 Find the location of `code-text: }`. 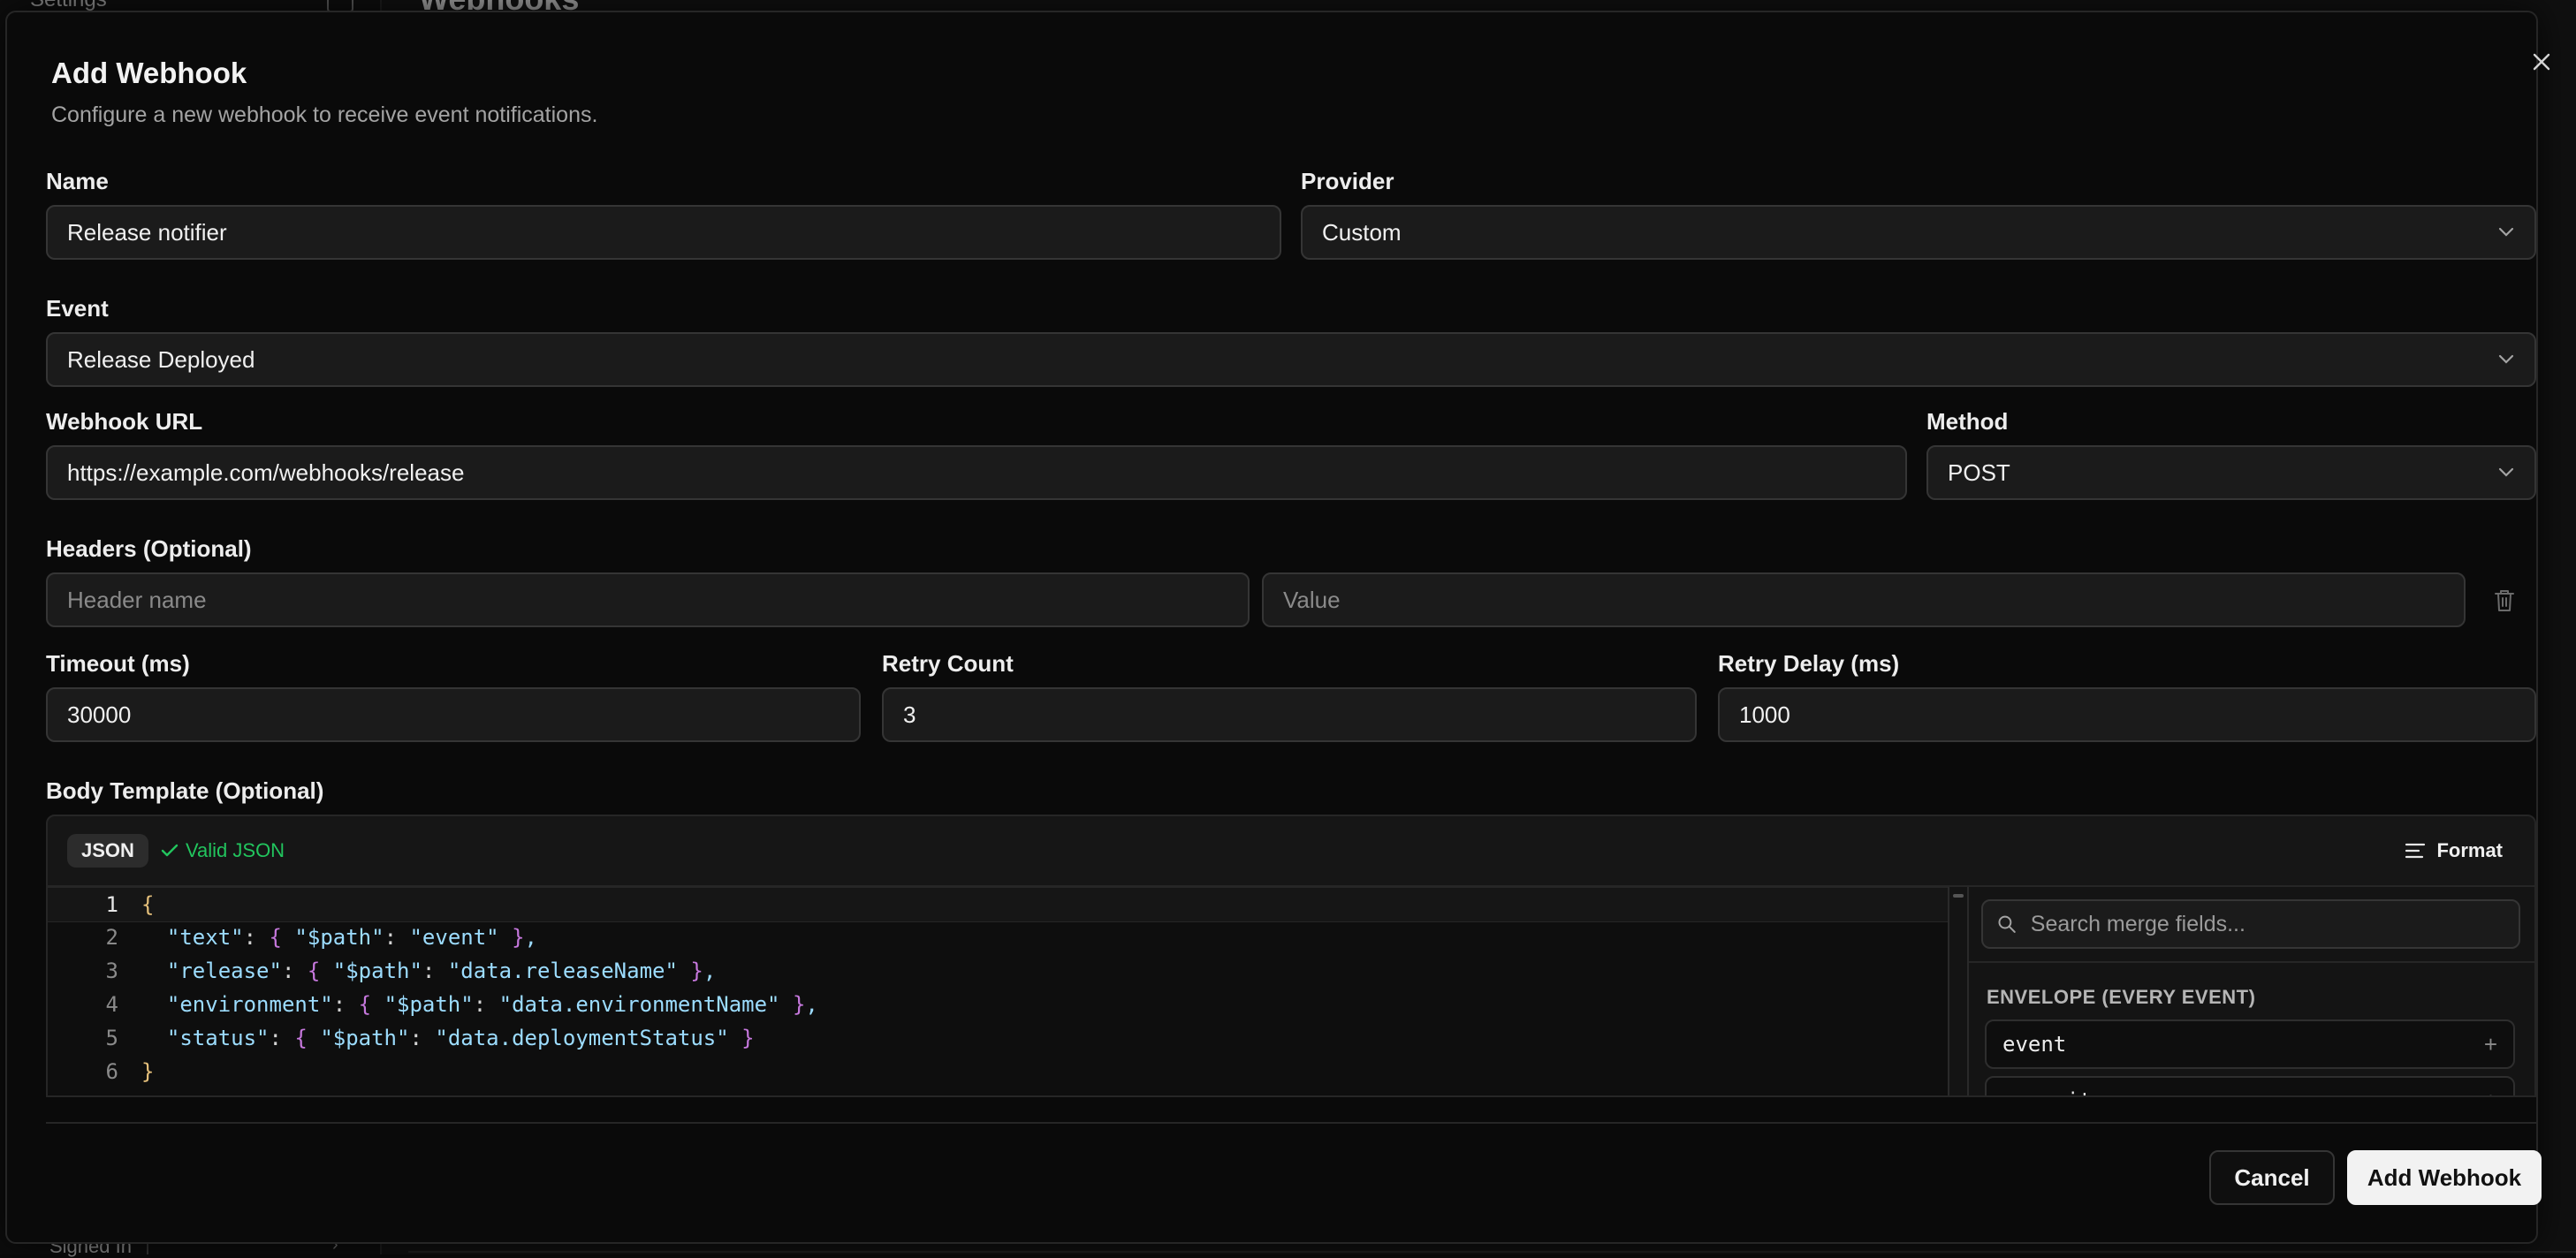

code-text: } is located at coordinates (148, 1071).